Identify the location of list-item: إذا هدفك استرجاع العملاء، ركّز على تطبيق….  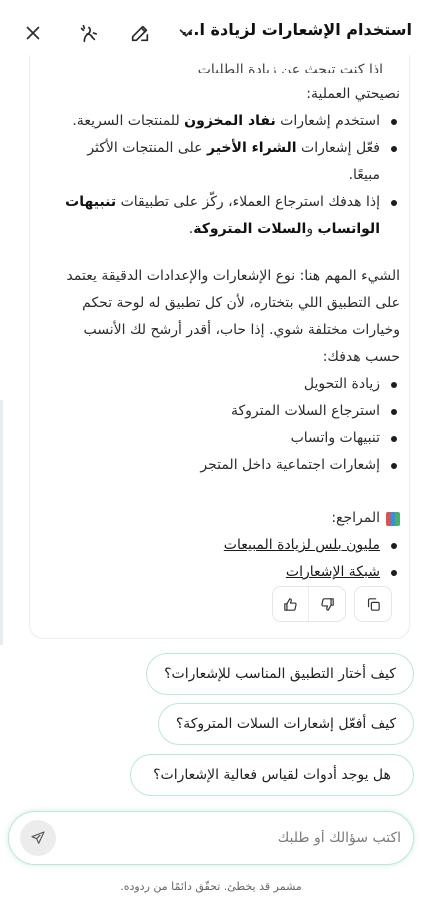
(230, 216).